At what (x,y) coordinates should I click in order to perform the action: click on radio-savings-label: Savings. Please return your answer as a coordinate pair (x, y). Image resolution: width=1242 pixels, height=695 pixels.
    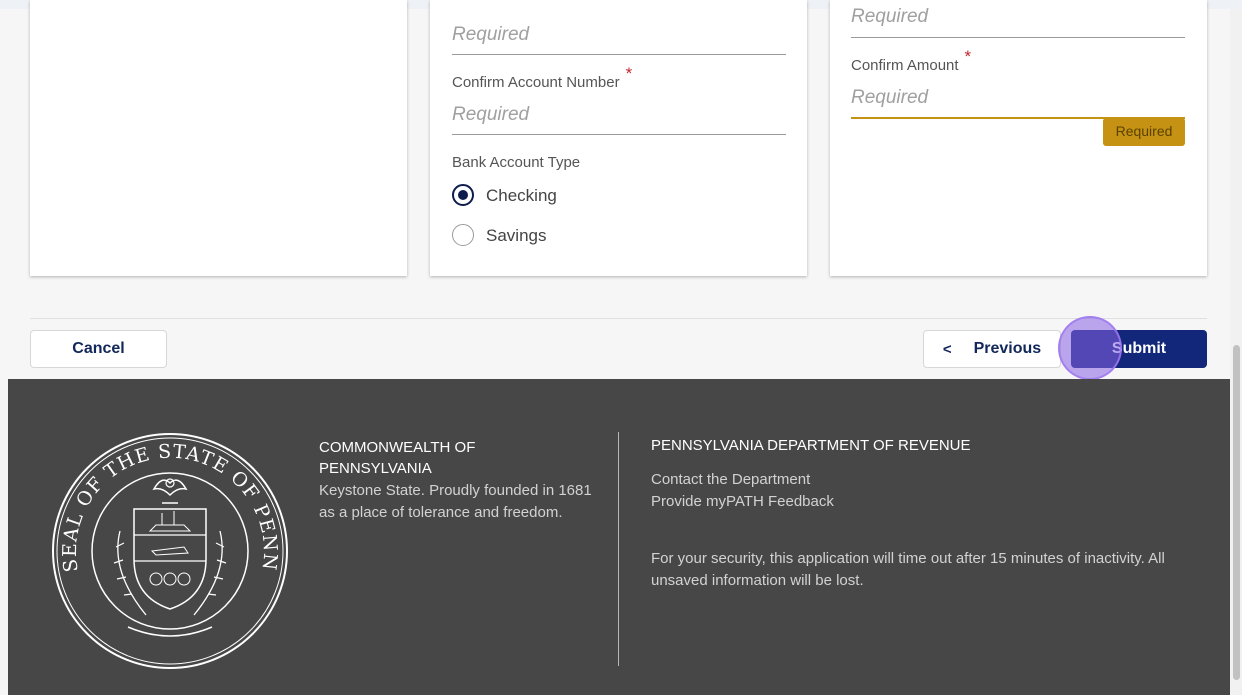
    Looking at the image, I should click on (516, 236).